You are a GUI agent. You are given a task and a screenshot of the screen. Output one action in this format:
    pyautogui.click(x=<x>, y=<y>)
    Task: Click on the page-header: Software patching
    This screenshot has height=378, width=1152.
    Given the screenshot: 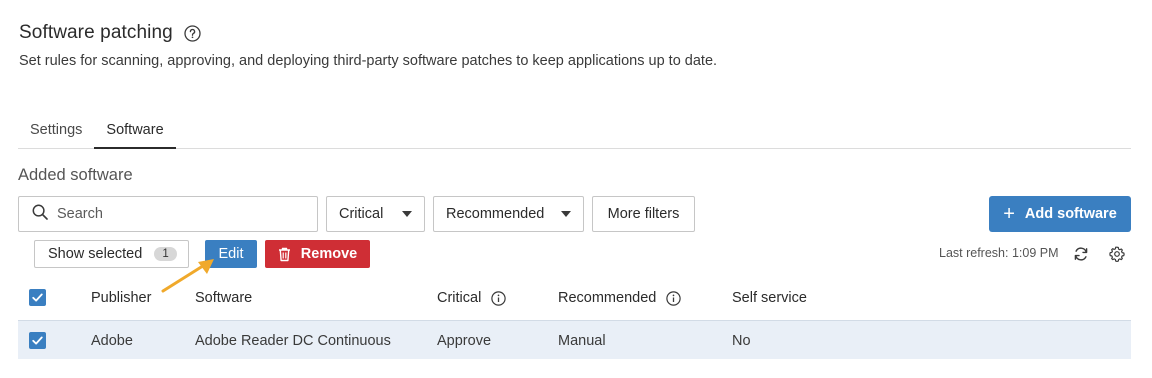 What is the action you would take?
    pyautogui.click(x=110, y=33)
    